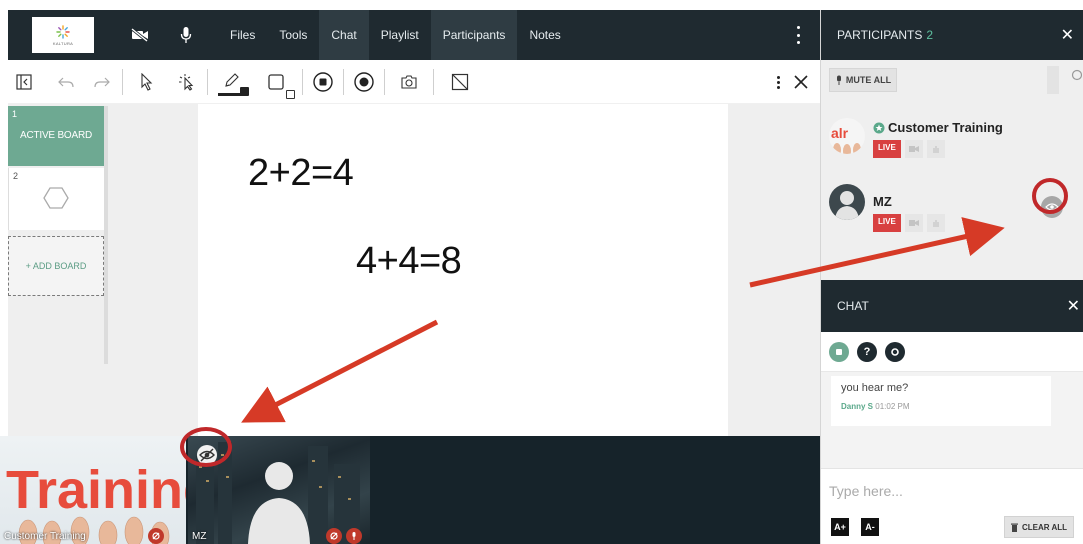 This screenshot has height=544, width=1083. What do you see at coordinates (63, 31) in the screenshot?
I see `logo-burst-icon` at bounding box center [63, 31].